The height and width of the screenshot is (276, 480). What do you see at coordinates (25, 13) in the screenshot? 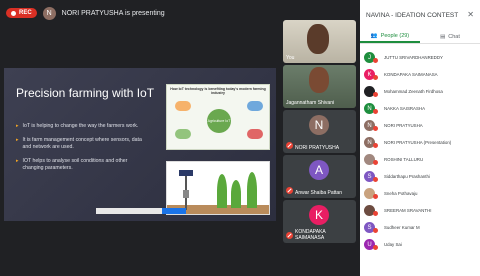
I see `recording-label: REC` at bounding box center [25, 13].